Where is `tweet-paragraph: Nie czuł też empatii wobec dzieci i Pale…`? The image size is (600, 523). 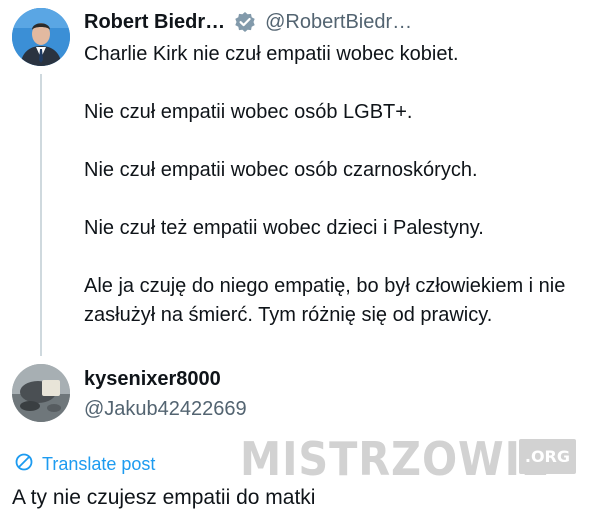 tweet-paragraph: Nie czuł też empatii wobec dzieci i Pale… is located at coordinates (284, 228).